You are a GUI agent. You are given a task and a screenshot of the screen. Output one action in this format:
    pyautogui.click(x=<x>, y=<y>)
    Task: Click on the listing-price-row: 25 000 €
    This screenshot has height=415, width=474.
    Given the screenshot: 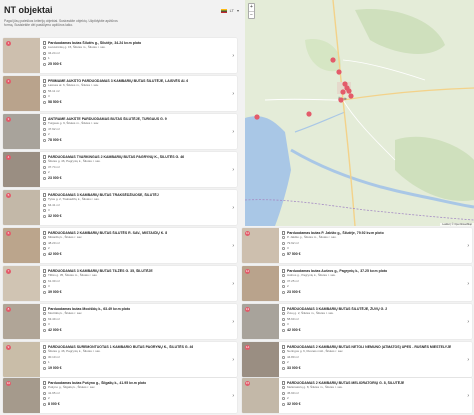 What is the action you would take?
    pyautogui.click(x=136, y=65)
    